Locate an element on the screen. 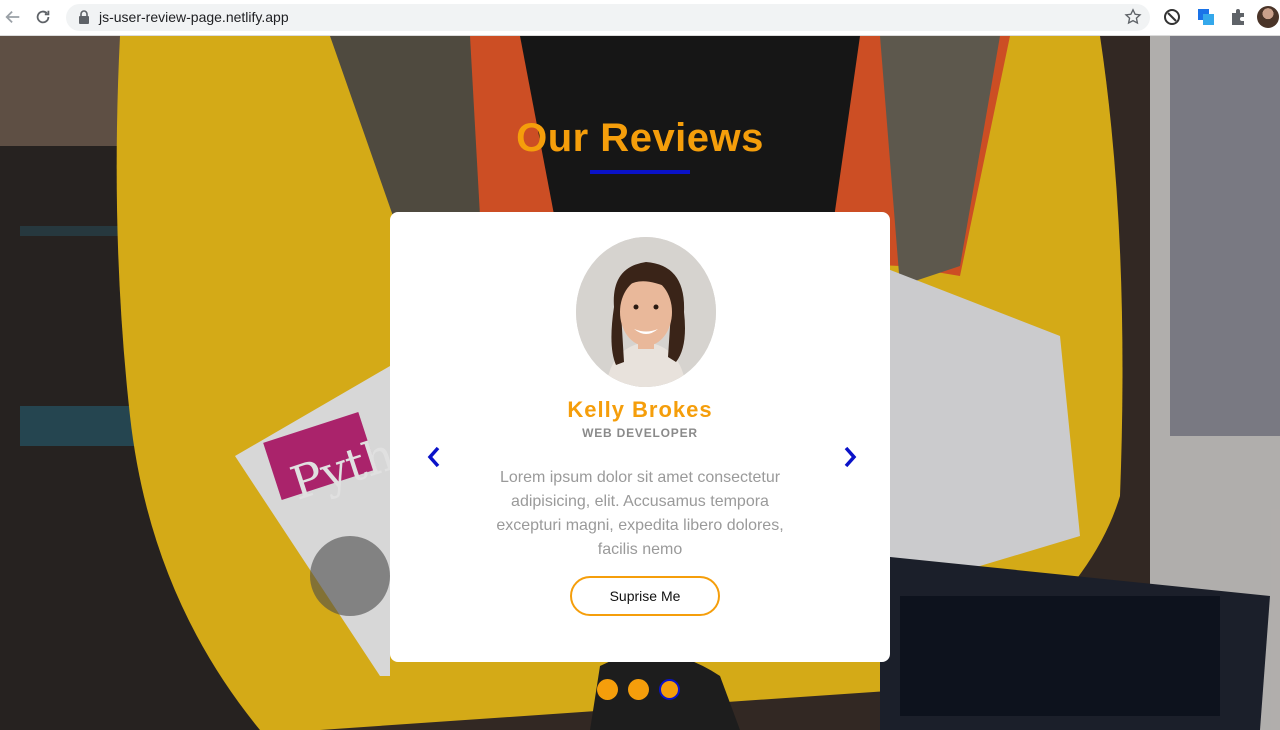 The height and width of the screenshot is (730, 1280). translate-extension-icon is located at coordinates (1206, 17).